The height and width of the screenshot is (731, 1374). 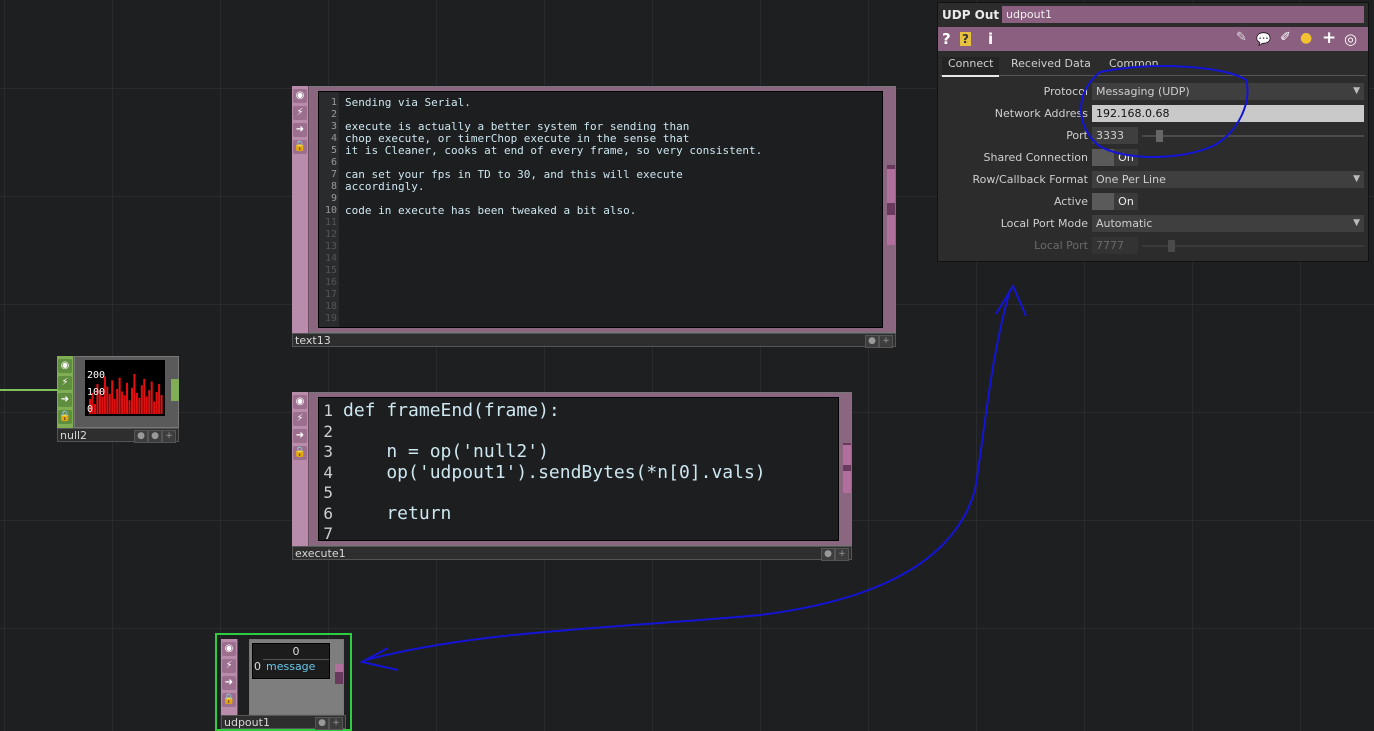 I want to click on tab-common: Common, so click(x=1134, y=63).